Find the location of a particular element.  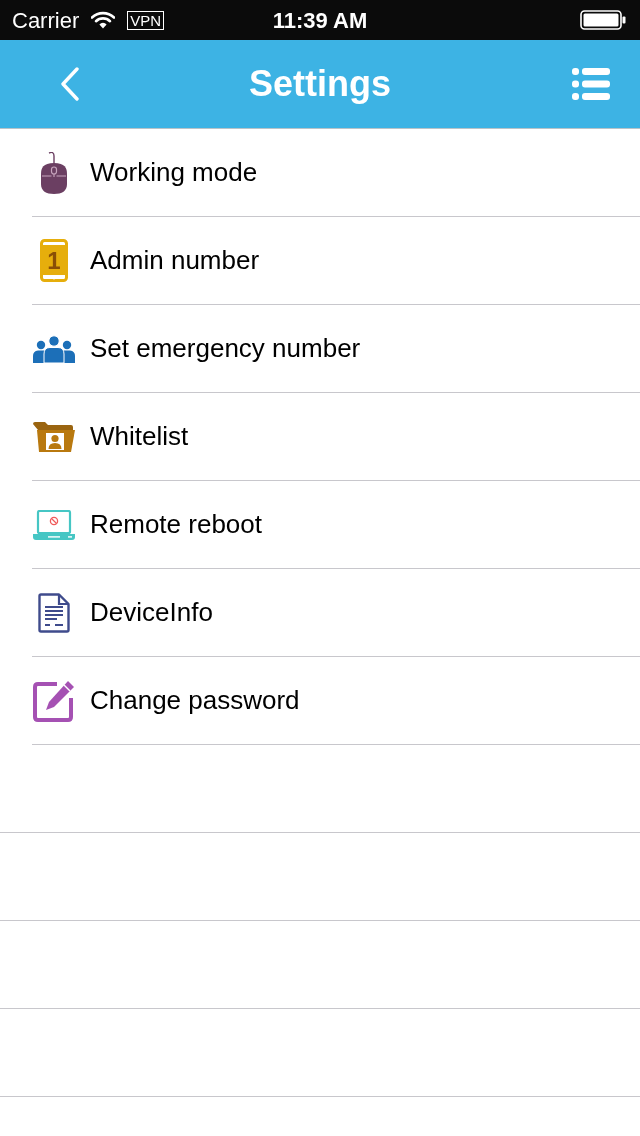

row-label: Change password is located at coordinates (195, 700).